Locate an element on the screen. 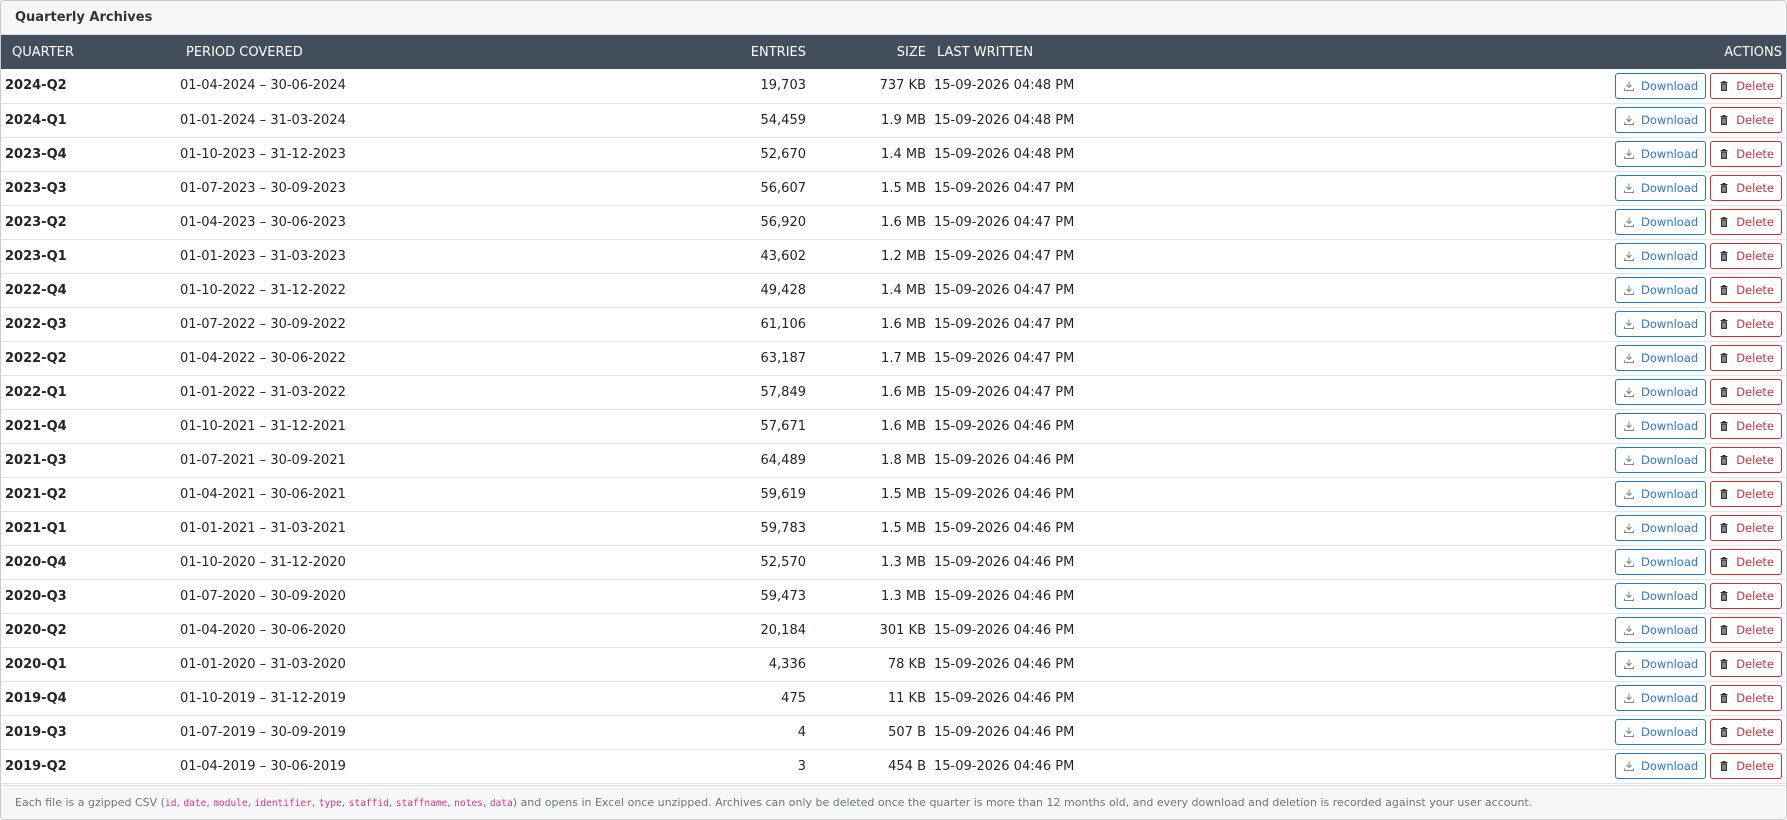  column-header-last-written: LAST WRITTEN is located at coordinates (985, 52).